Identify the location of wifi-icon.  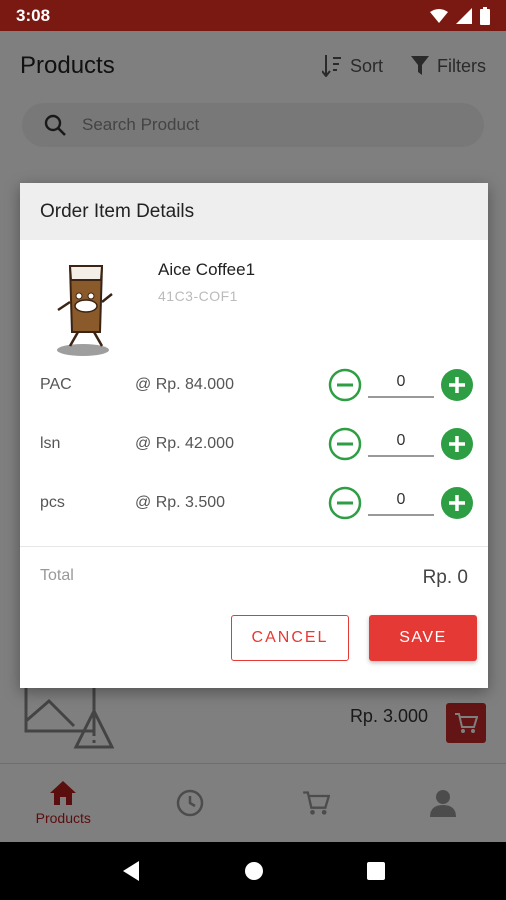
(439, 15).